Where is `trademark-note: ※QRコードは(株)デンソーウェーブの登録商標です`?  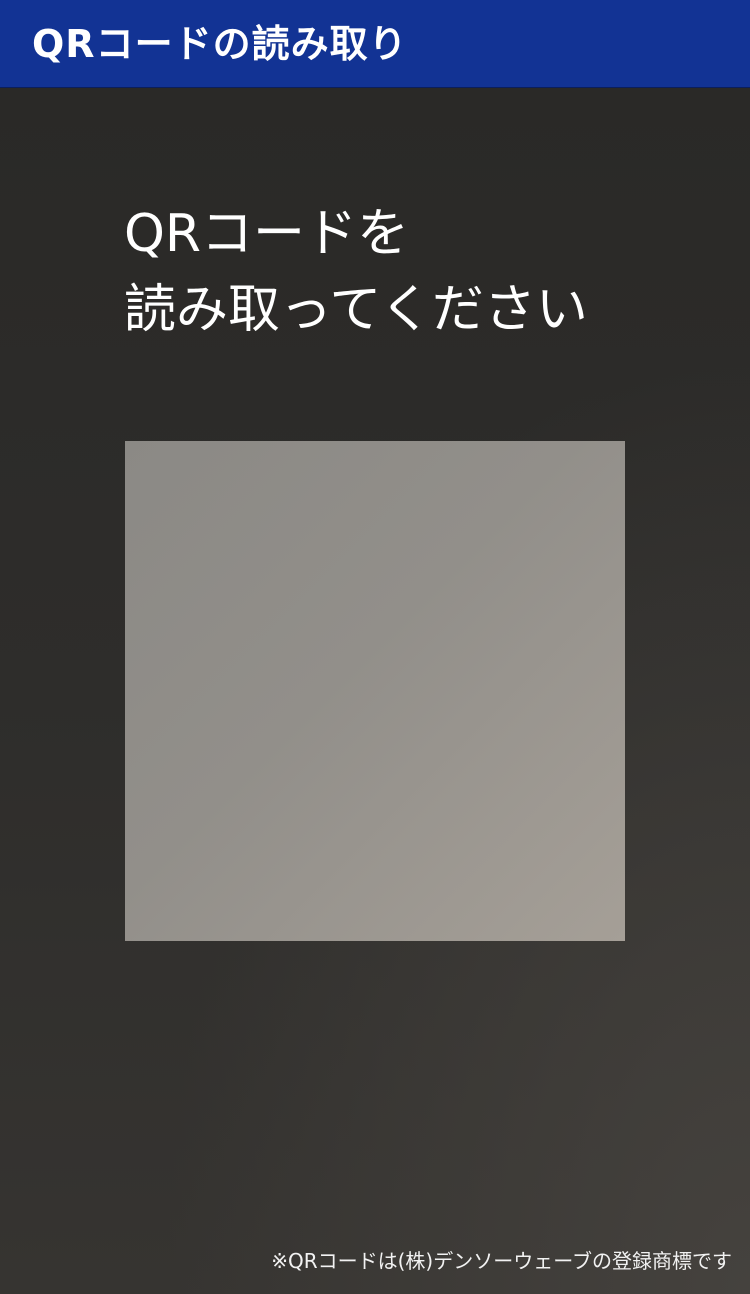
trademark-note: ※QRコードは(株)デンソーウェーブの登録商標です is located at coordinates (501, 1261).